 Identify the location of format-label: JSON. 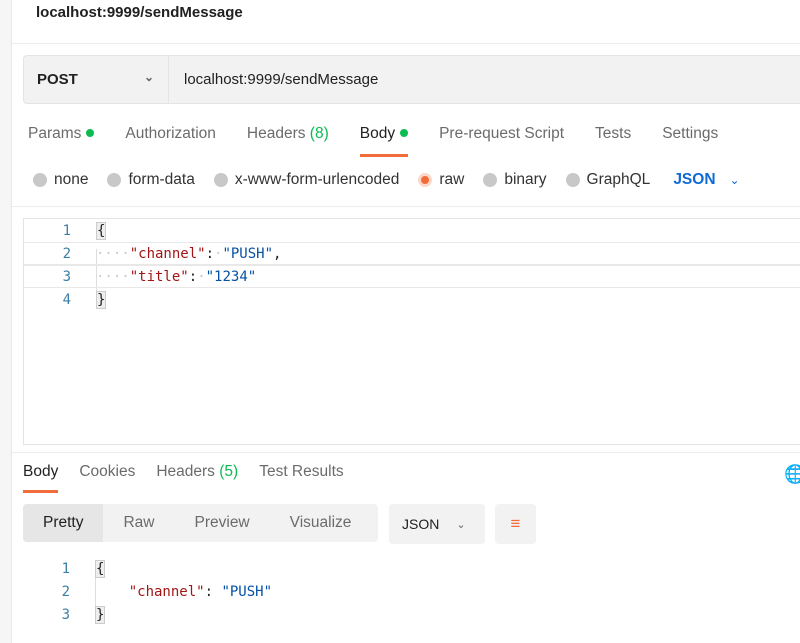
(421, 524).